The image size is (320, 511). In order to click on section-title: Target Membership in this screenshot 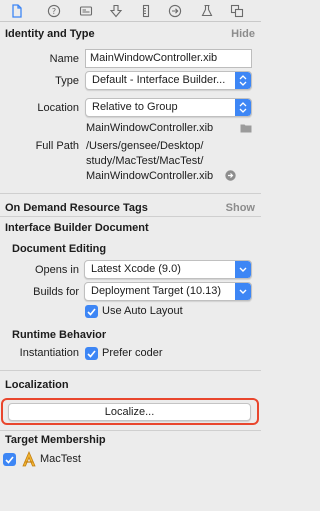, I will do `click(55, 440)`.